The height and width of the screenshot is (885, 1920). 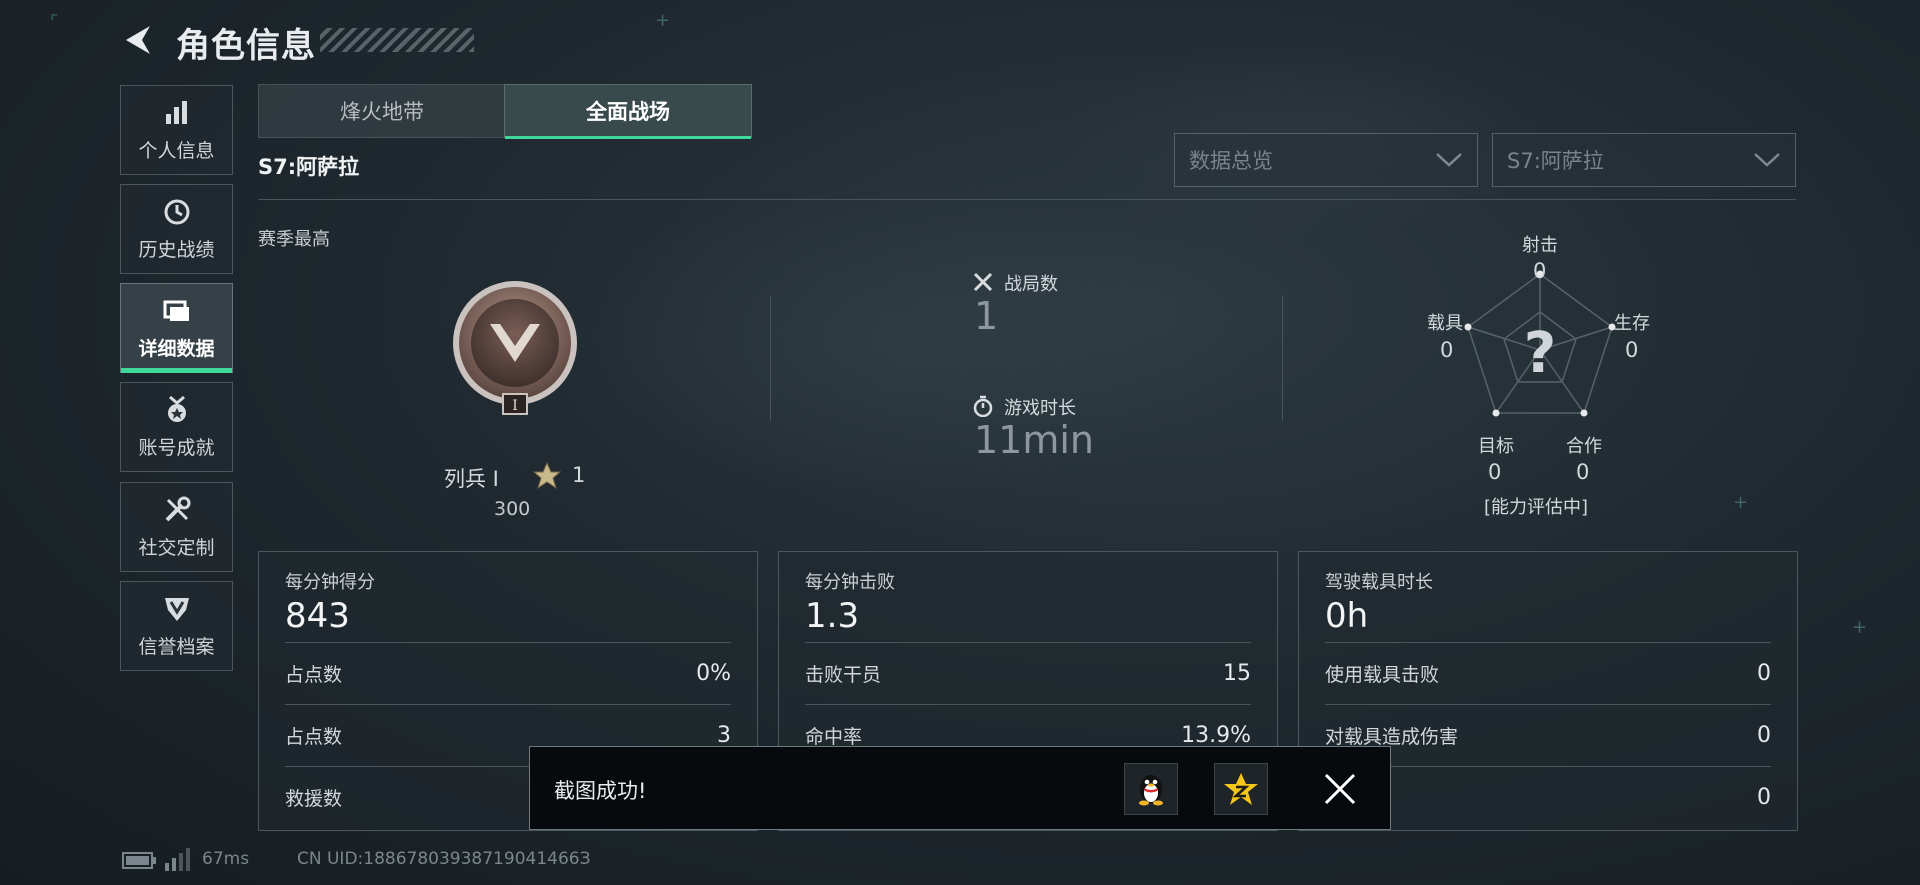 I want to click on sidebar-item-label: 历史战绩, so click(x=176, y=249).